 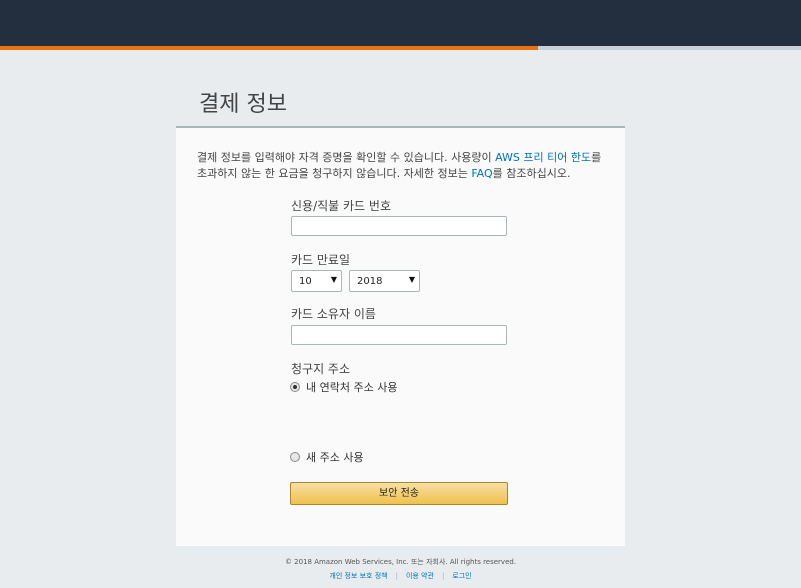 I want to click on cardholder-label: 카드 소유자 이름, so click(x=333, y=314).